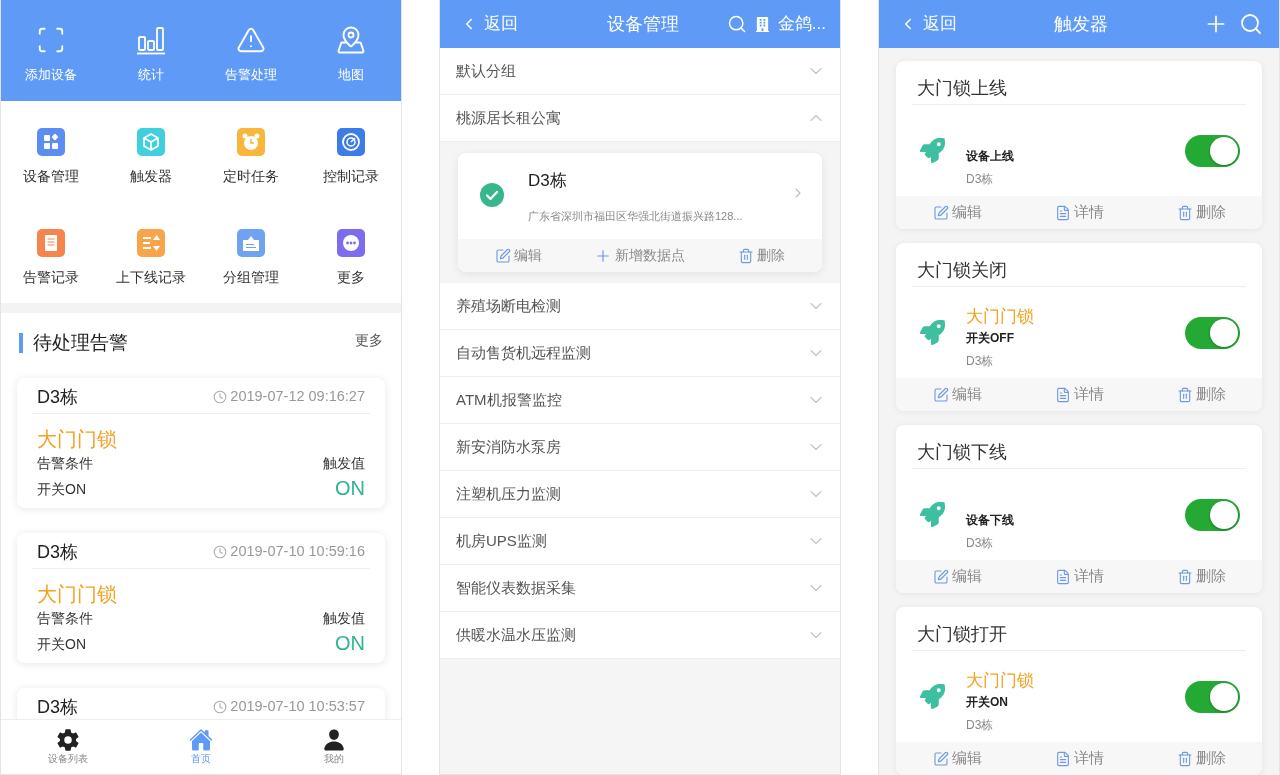 Image resolution: width=1280 pixels, height=775 pixels. What do you see at coordinates (640, 118) in the screenshot?
I see `group-row: 桃源居长租公寓` at bounding box center [640, 118].